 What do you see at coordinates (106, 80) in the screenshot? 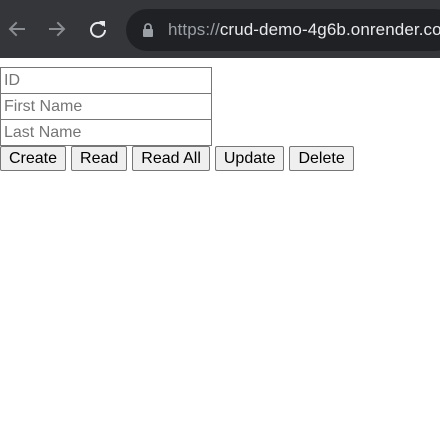
I see `id-input` at bounding box center [106, 80].